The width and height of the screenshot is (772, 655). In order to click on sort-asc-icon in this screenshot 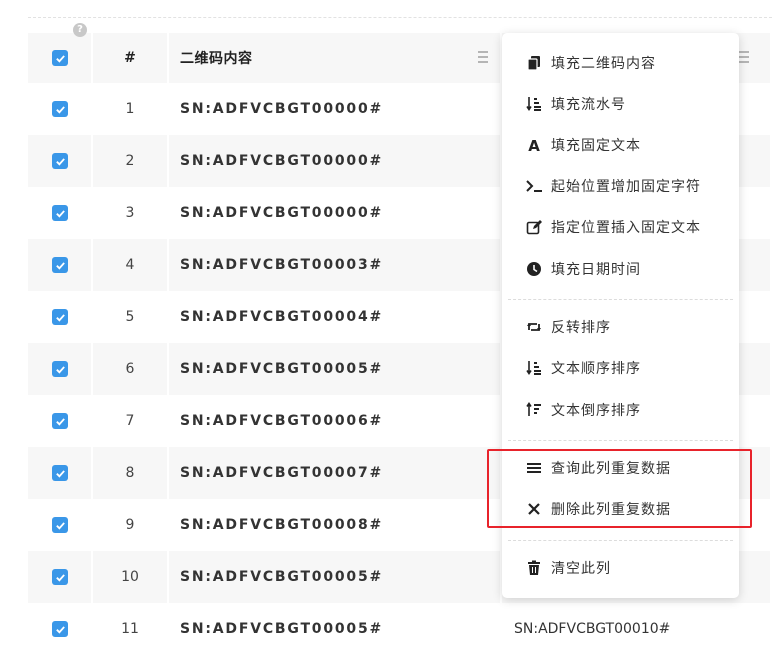, I will do `click(534, 368)`.